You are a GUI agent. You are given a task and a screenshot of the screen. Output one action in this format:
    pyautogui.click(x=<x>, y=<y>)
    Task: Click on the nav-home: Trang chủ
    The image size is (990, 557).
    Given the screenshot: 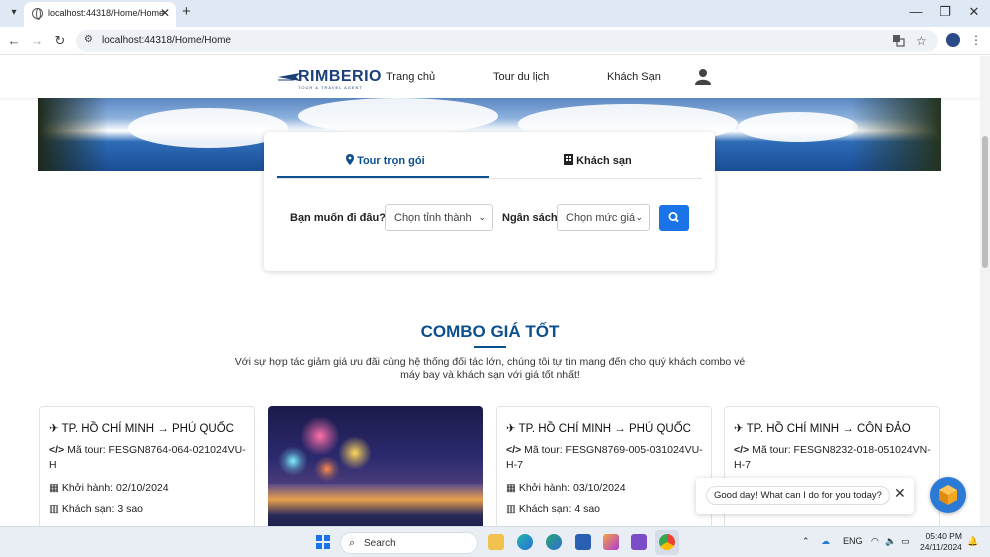 What is the action you would take?
    pyautogui.click(x=410, y=77)
    